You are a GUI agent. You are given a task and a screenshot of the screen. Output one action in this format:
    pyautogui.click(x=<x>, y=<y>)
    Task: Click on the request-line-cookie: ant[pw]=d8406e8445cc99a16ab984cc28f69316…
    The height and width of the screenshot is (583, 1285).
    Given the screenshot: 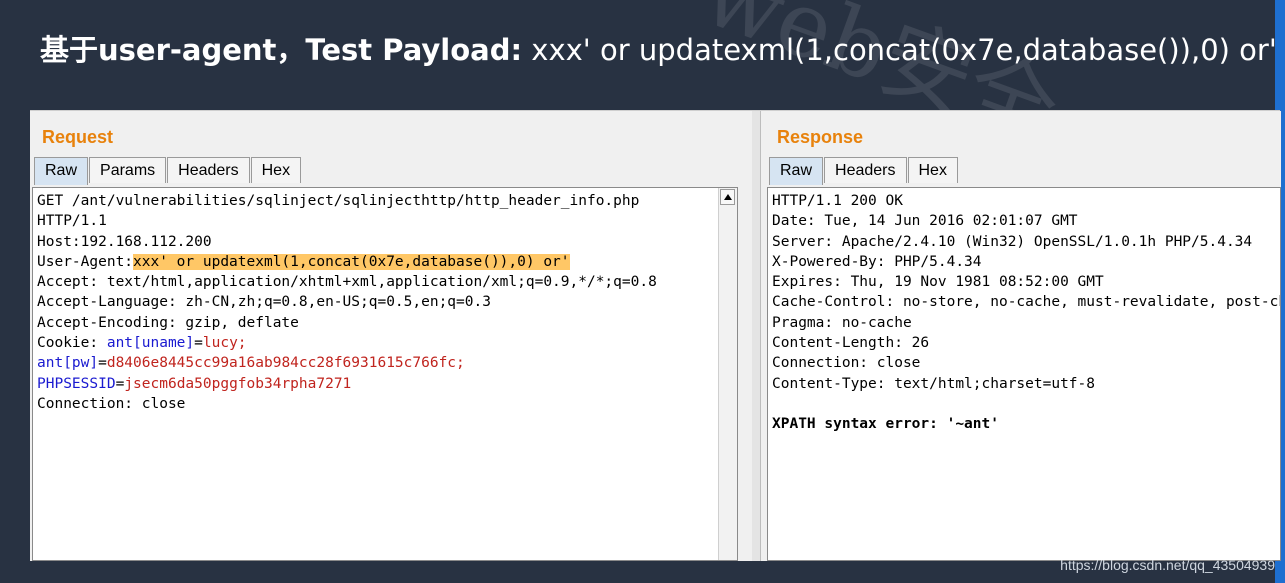 What is the action you would take?
    pyautogui.click(x=387, y=363)
    